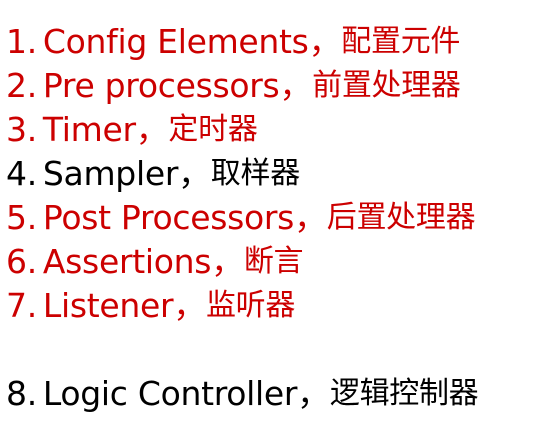 The width and height of the screenshot is (551, 423). What do you see at coordinates (401, 41) in the screenshot?
I see `item-chinese-label: 配置元件` at bounding box center [401, 41].